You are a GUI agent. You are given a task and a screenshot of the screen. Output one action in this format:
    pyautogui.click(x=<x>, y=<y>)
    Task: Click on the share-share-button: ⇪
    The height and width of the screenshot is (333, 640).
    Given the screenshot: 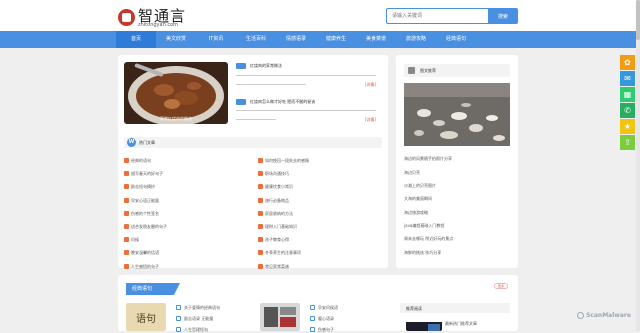 What is the action you would take?
    pyautogui.click(x=627, y=142)
    